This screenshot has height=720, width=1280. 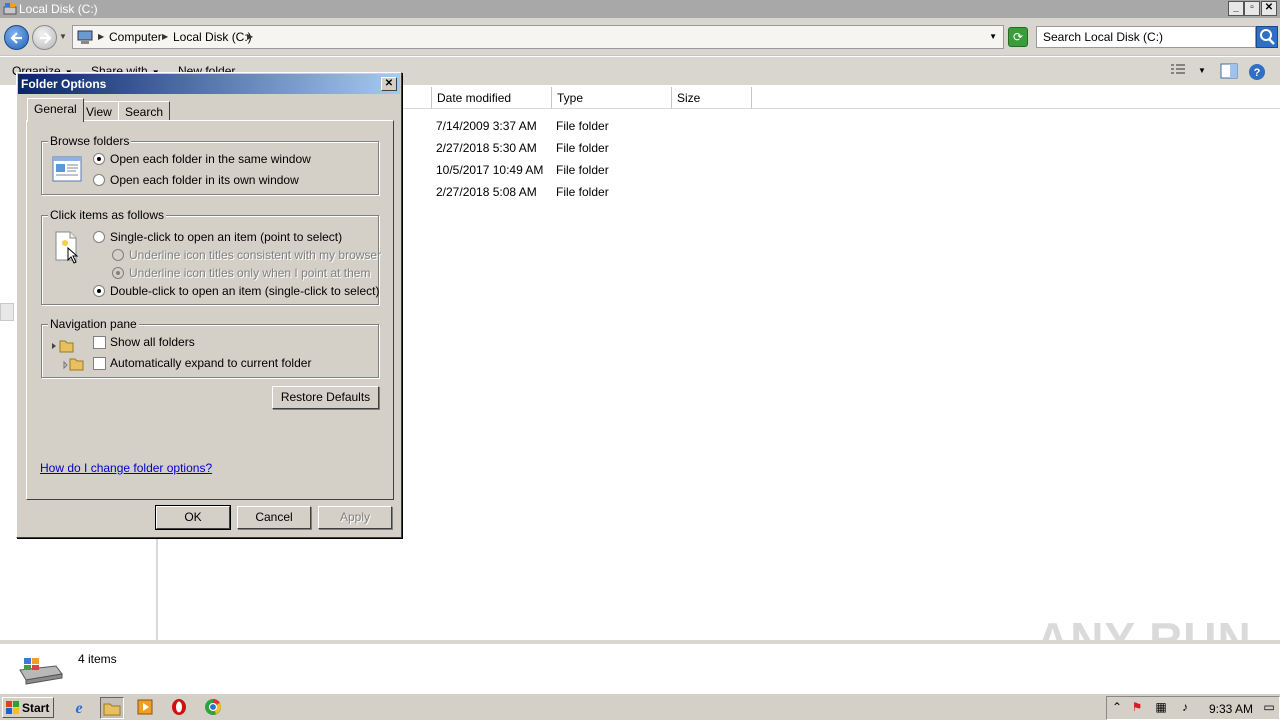 What do you see at coordinates (1161, 708) in the screenshot?
I see `network-icon: ▦` at bounding box center [1161, 708].